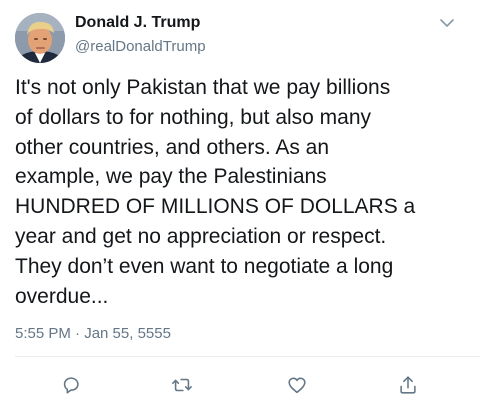 The height and width of the screenshot is (410, 480). Describe the element at coordinates (172, 147) in the screenshot. I see `tweet-text-line: other countries, and others. As an` at that location.